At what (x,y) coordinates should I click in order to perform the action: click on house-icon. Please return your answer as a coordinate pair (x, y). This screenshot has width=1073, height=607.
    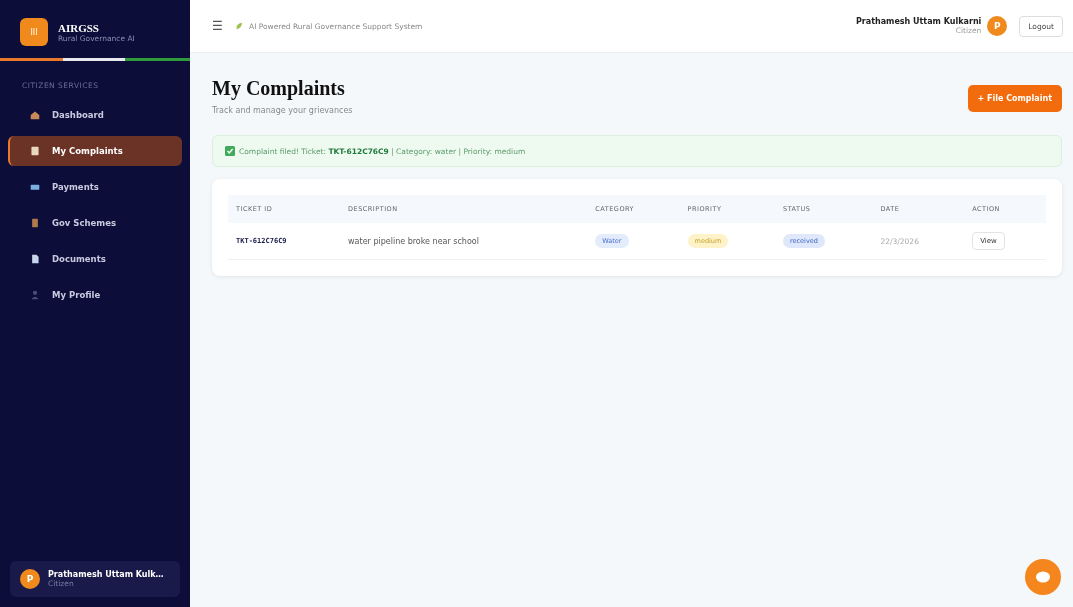
    Looking at the image, I should click on (35, 115).